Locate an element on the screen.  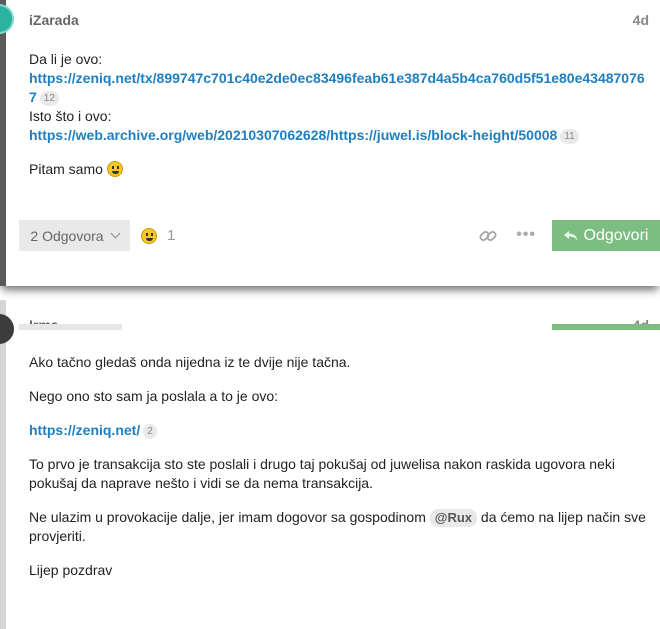
replies-toggle-button is located at coordinates (70, 327).